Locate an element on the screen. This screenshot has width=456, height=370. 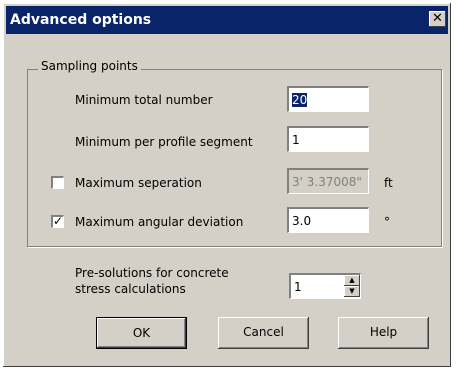
presolutions-value: 1 is located at coordinates (298, 287).